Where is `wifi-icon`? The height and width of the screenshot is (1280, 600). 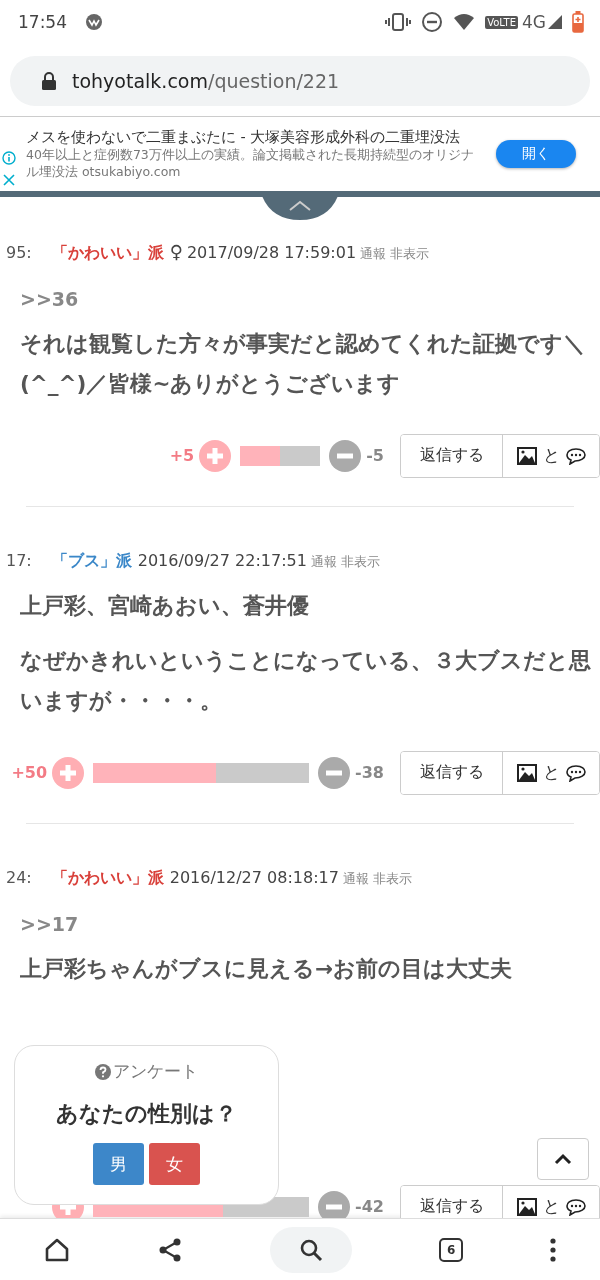 wifi-icon is located at coordinates (464, 22).